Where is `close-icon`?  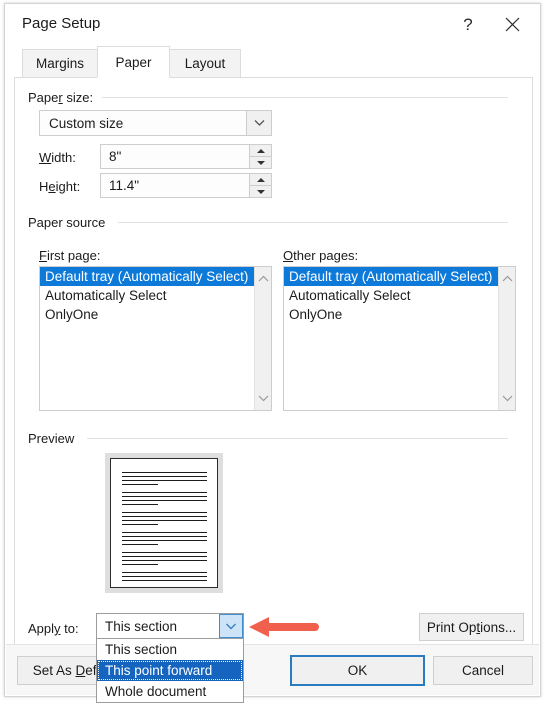 close-icon is located at coordinates (512, 24).